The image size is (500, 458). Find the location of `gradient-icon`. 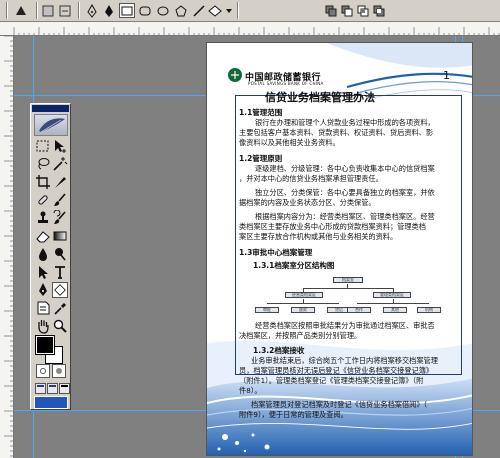

gradient-icon is located at coordinates (60, 236).